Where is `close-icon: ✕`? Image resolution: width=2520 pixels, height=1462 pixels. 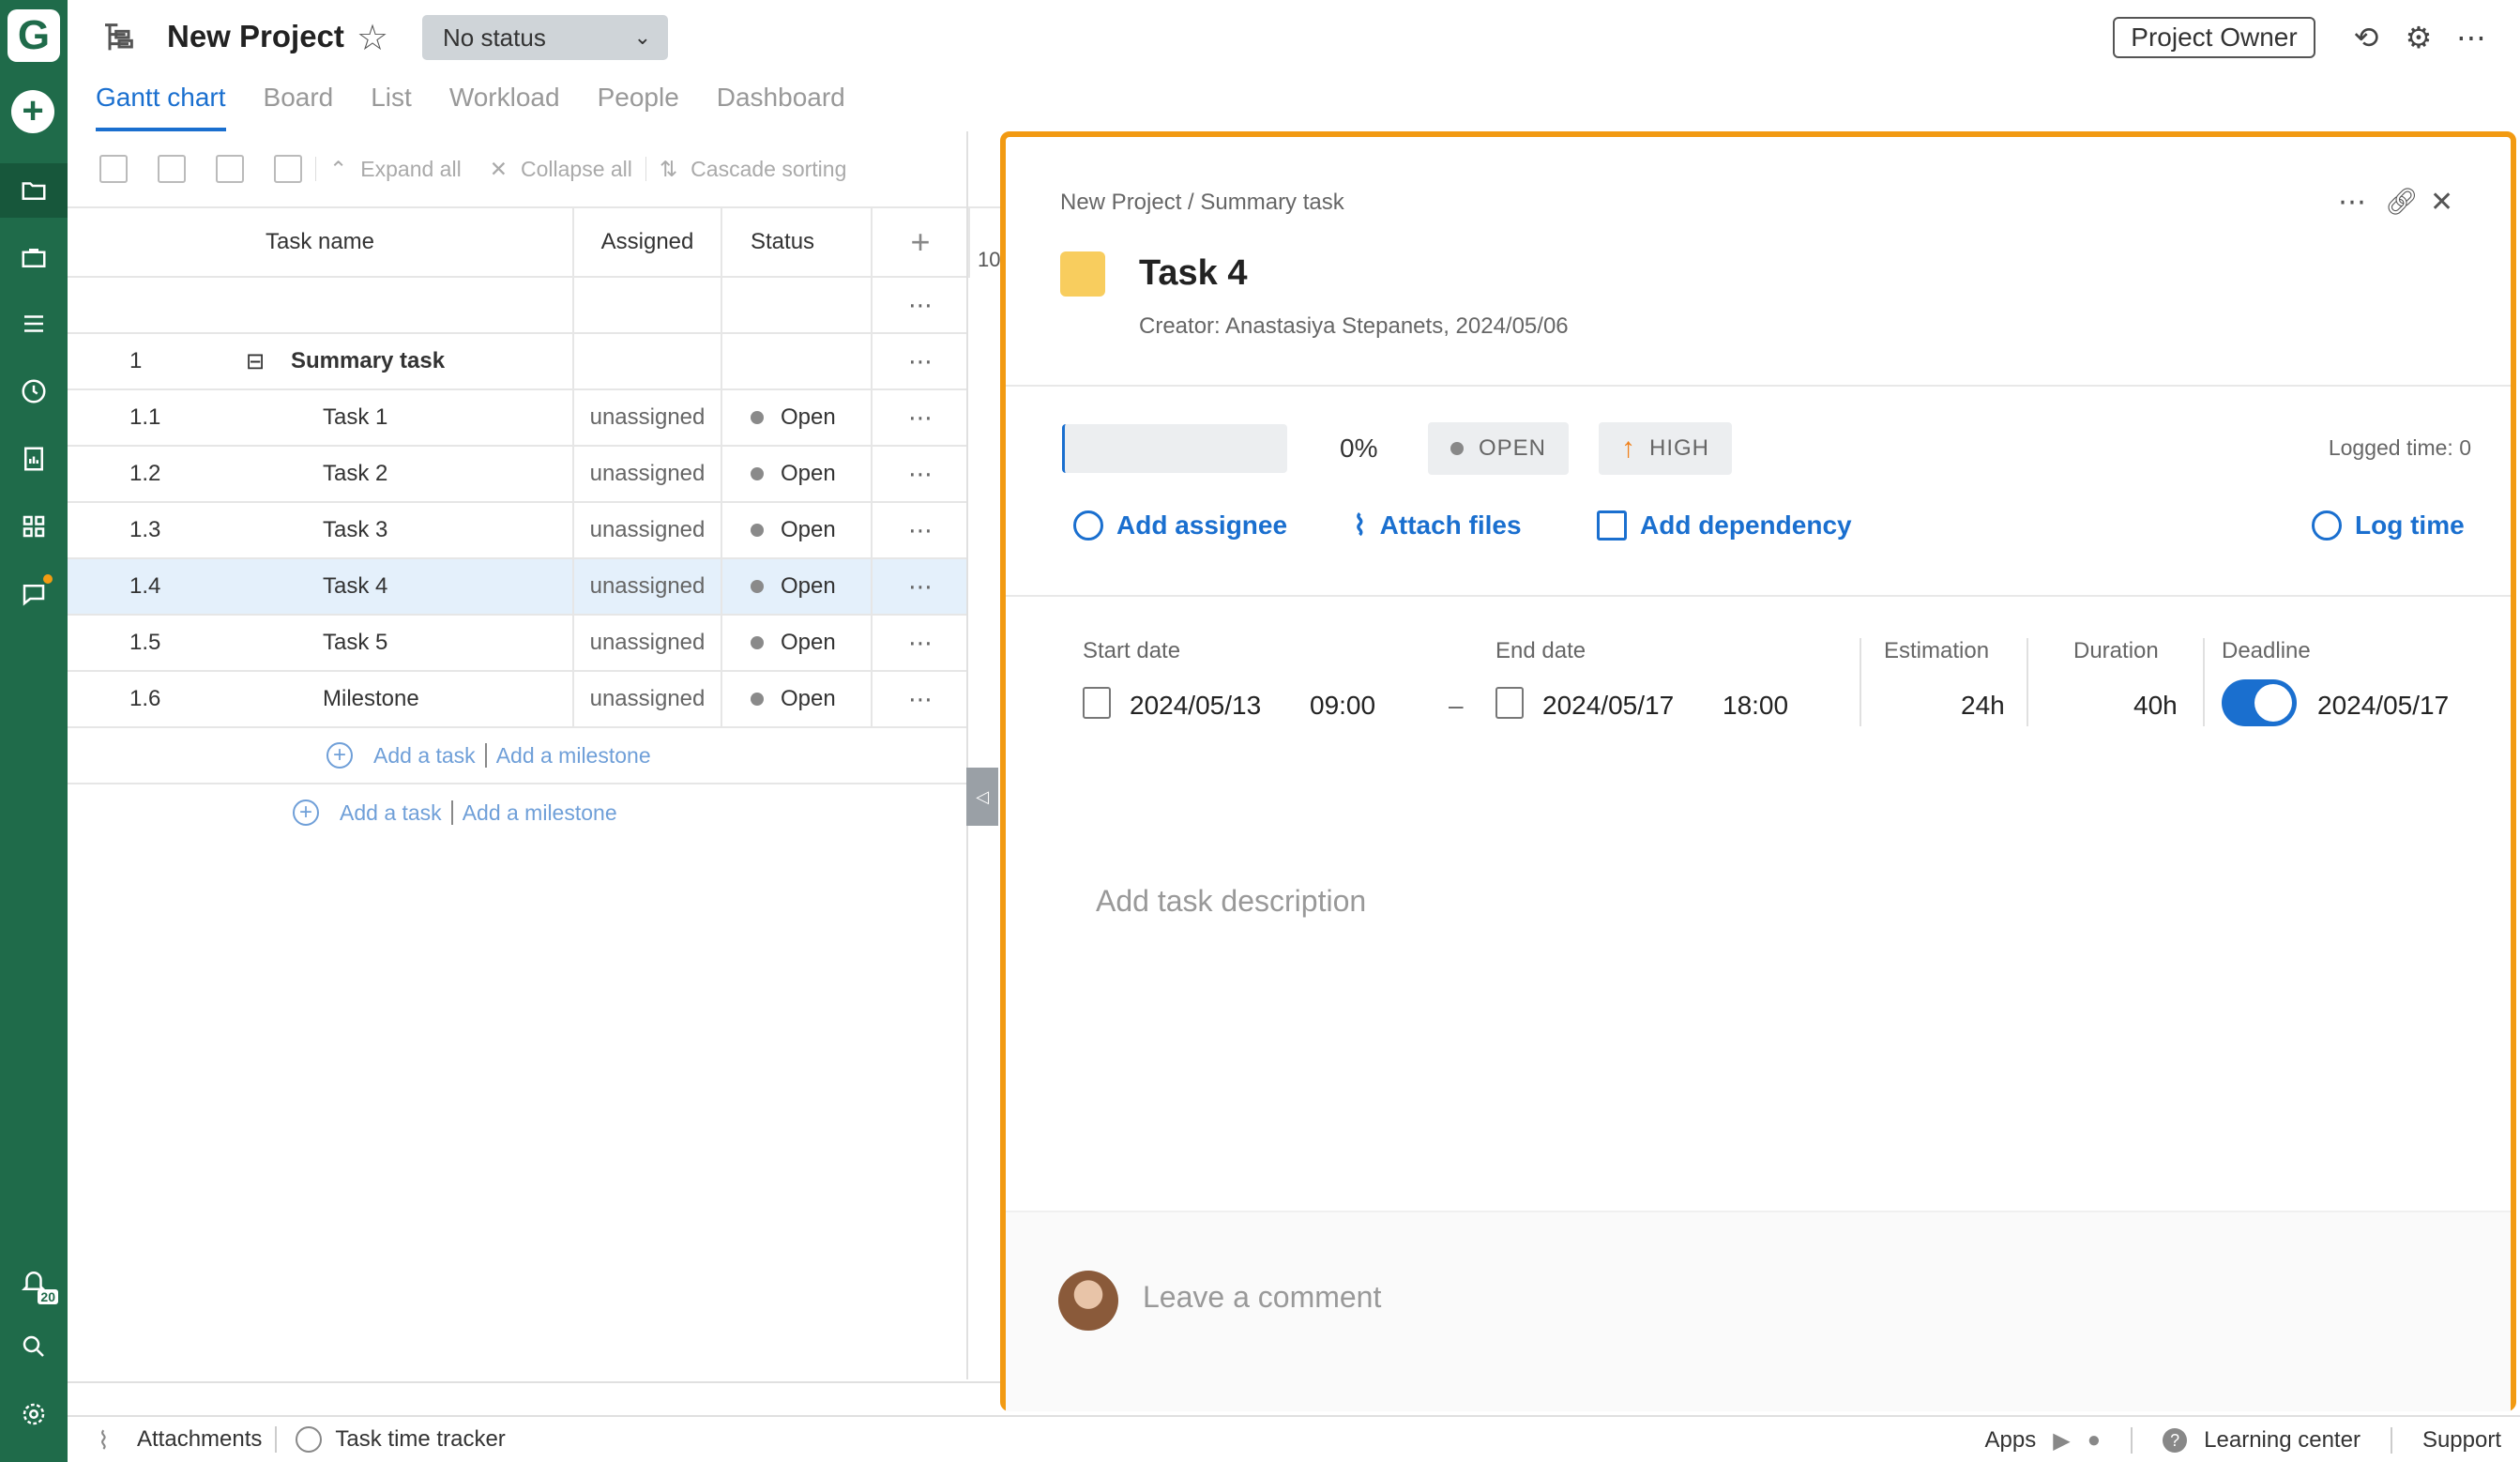 close-icon: ✕ is located at coordinates (2441, 202).